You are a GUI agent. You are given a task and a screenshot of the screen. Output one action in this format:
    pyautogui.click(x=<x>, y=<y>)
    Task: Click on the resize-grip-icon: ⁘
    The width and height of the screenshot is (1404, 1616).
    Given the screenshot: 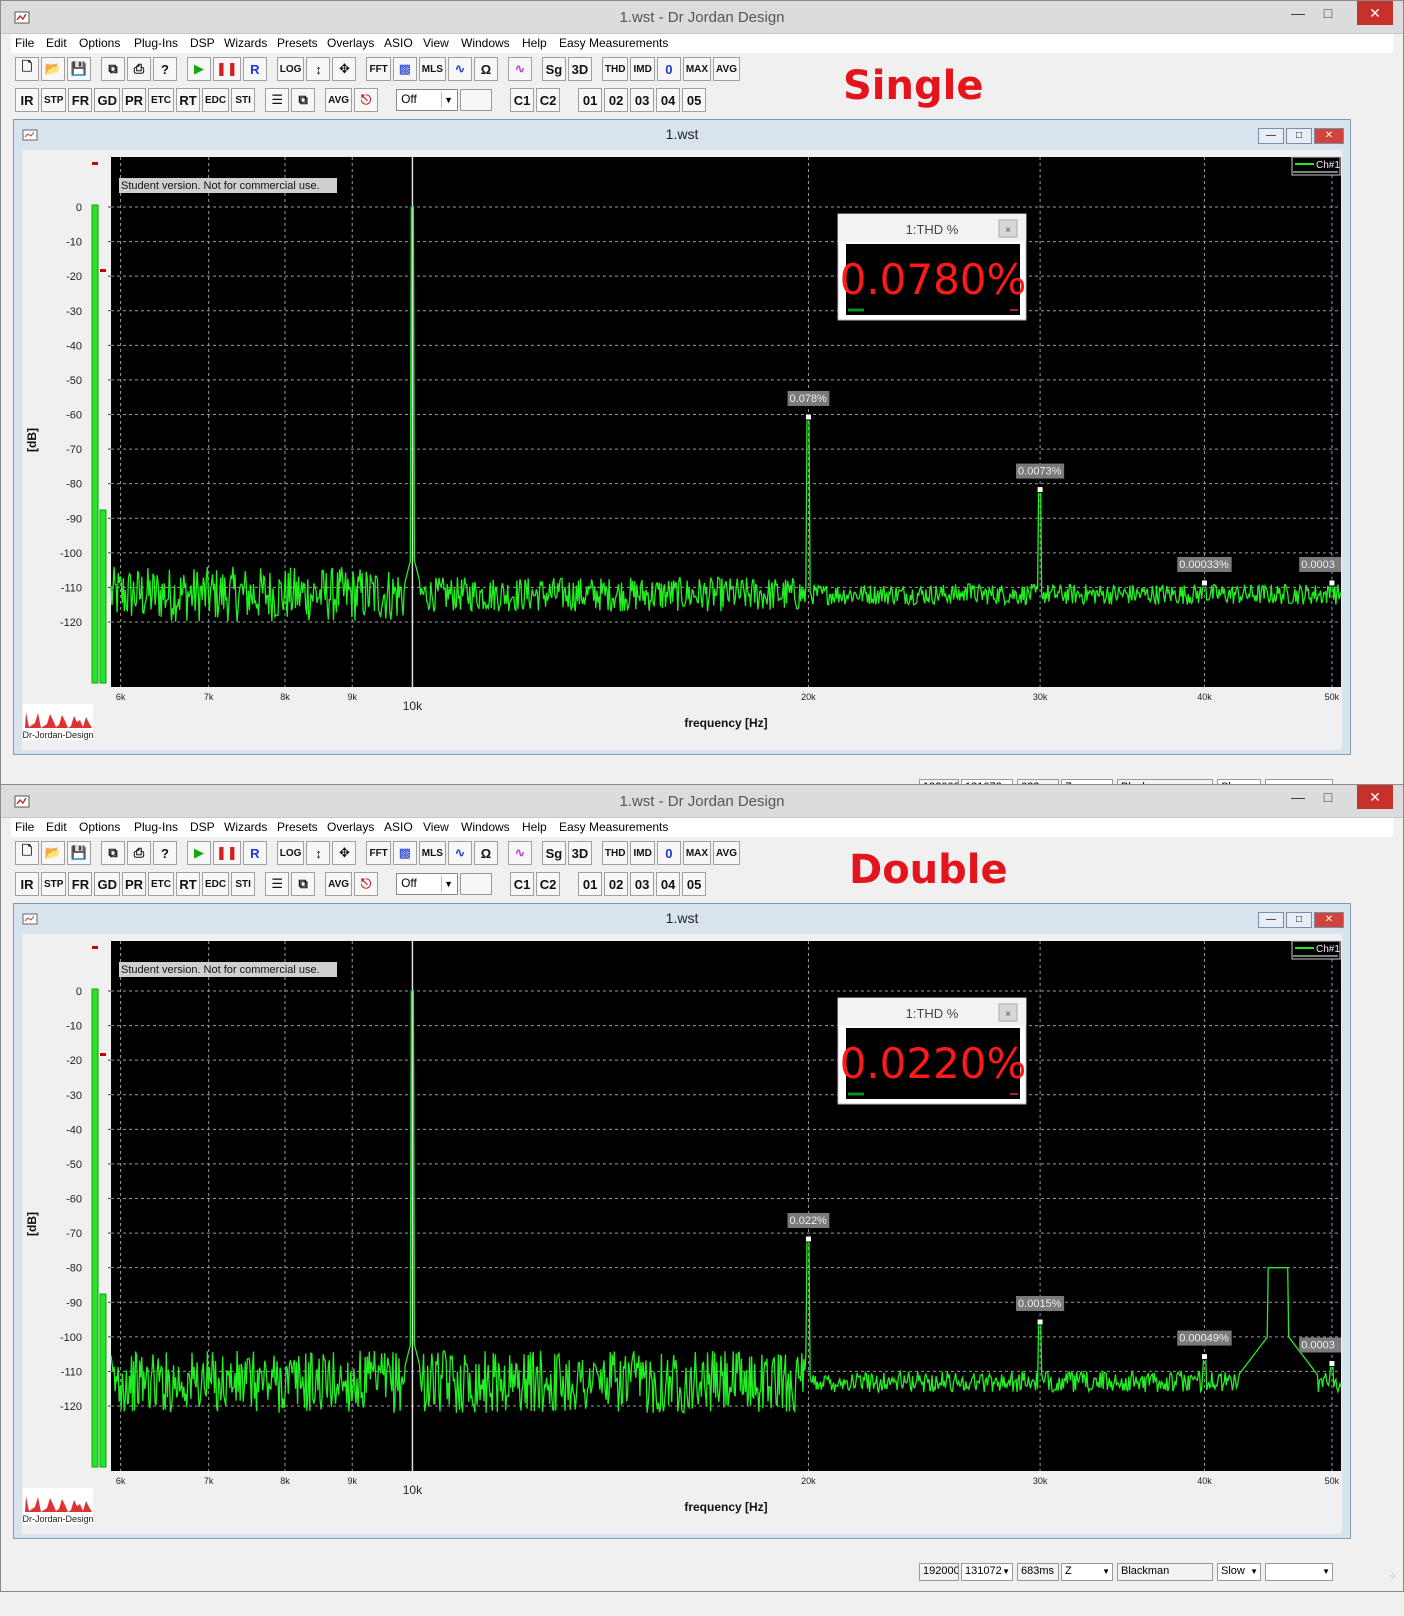 What is the action you would take?
    pyautogui.click(x=1394, y=1576)
    